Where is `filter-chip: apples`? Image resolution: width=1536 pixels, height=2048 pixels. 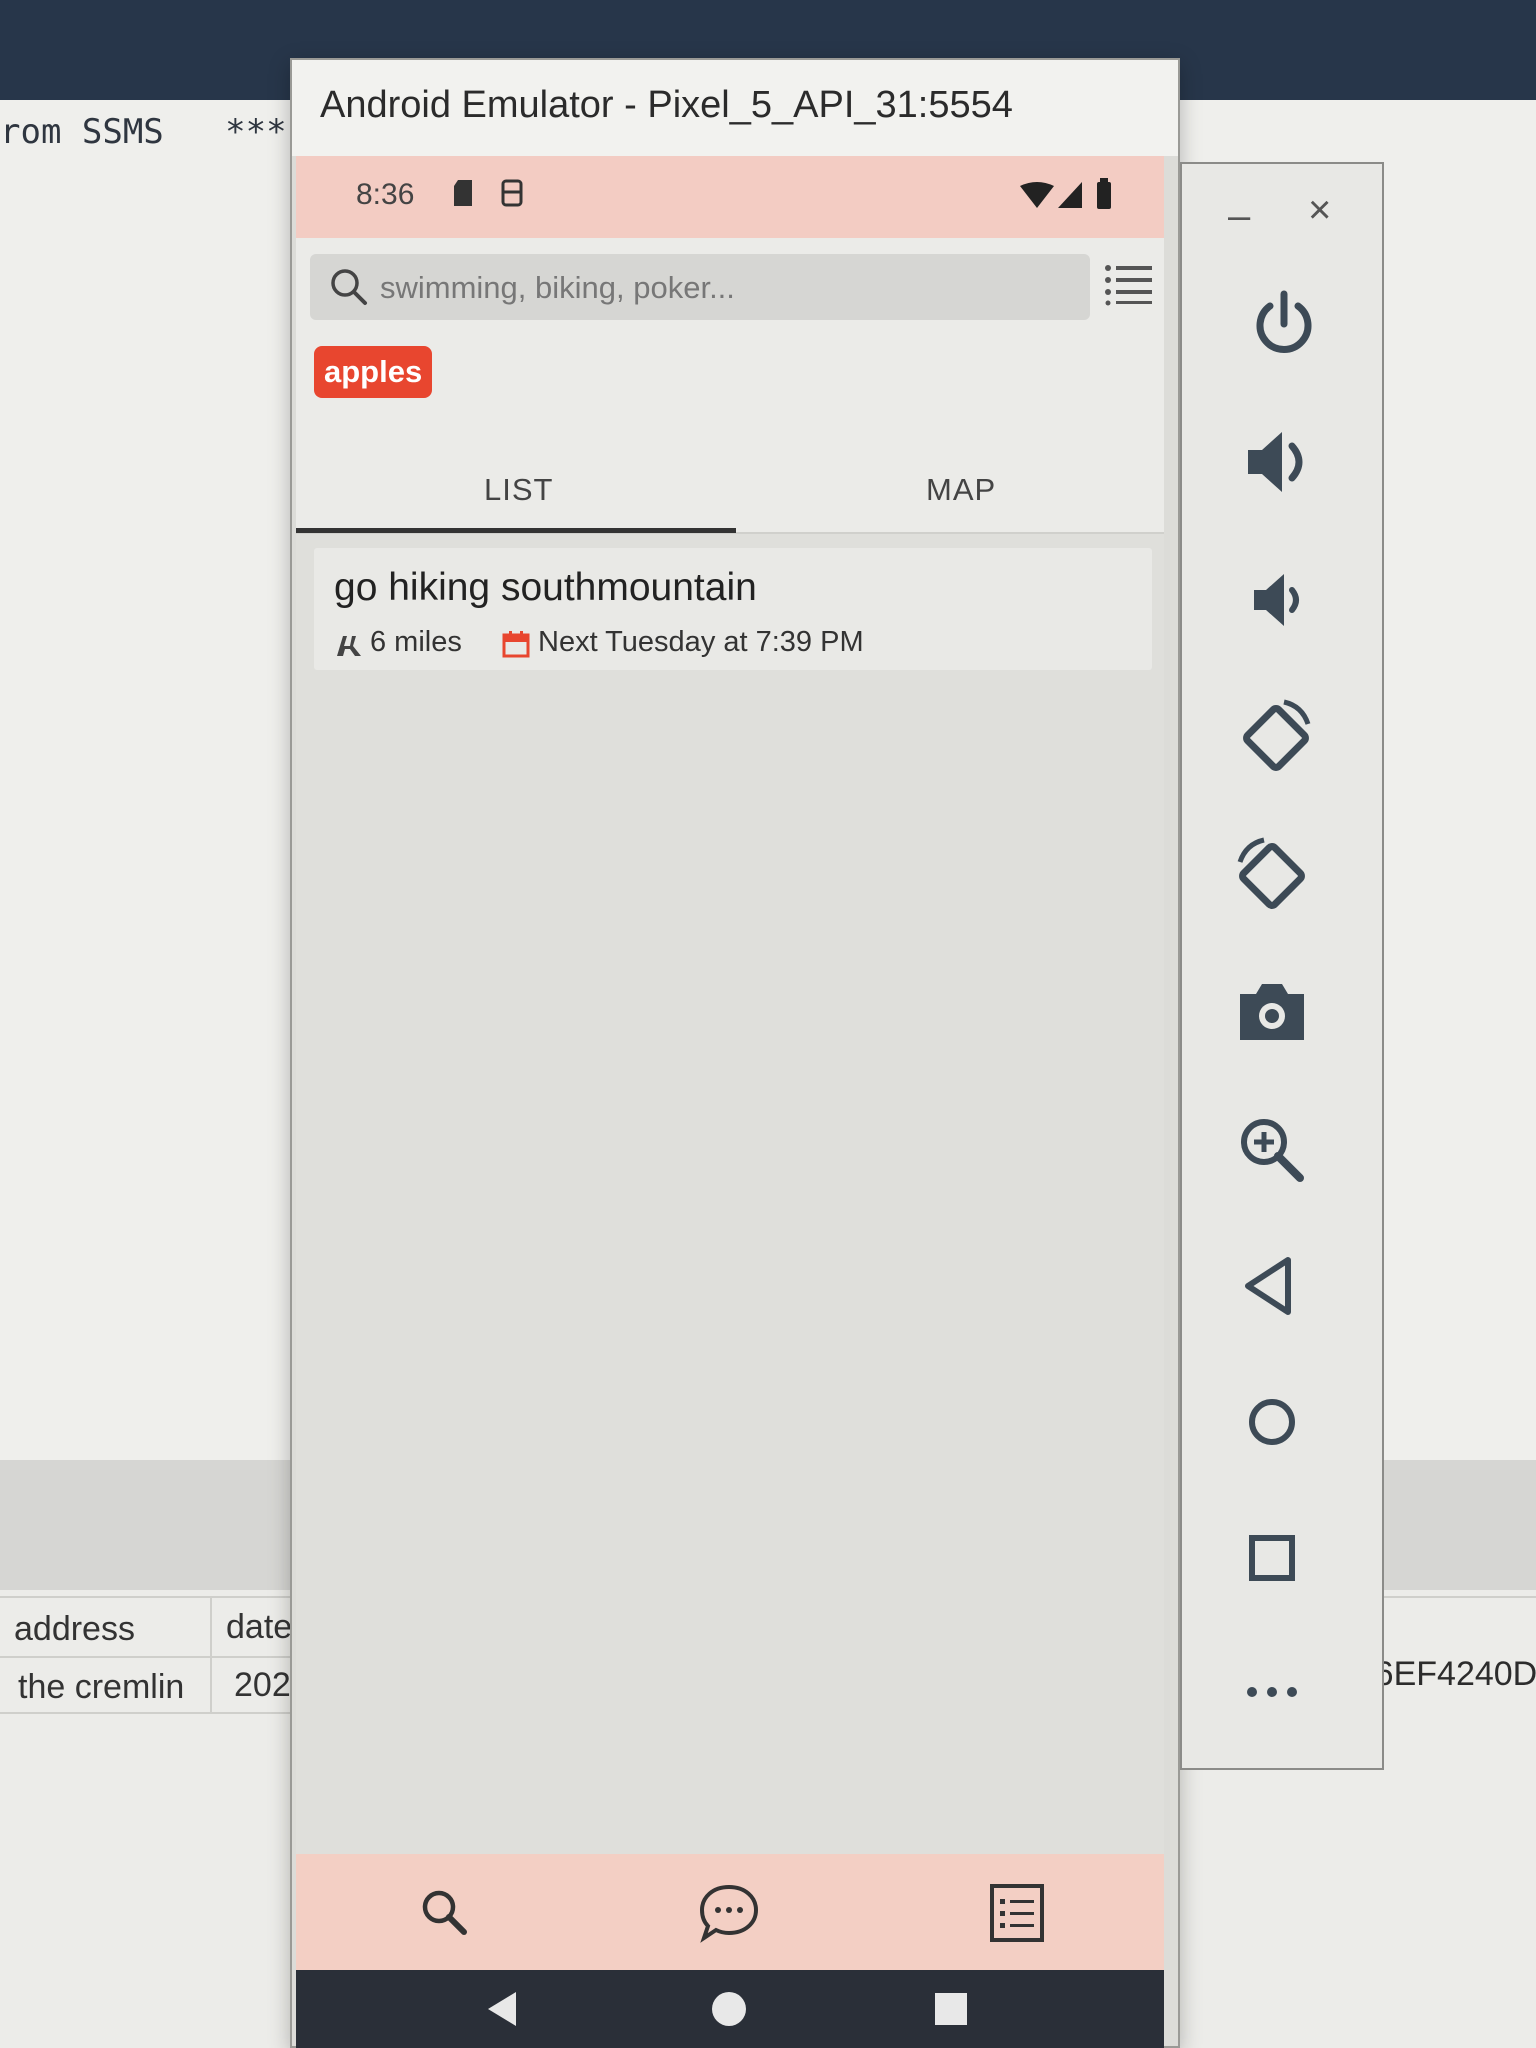
filter-chip: apples is located at coordinates (373, 372).